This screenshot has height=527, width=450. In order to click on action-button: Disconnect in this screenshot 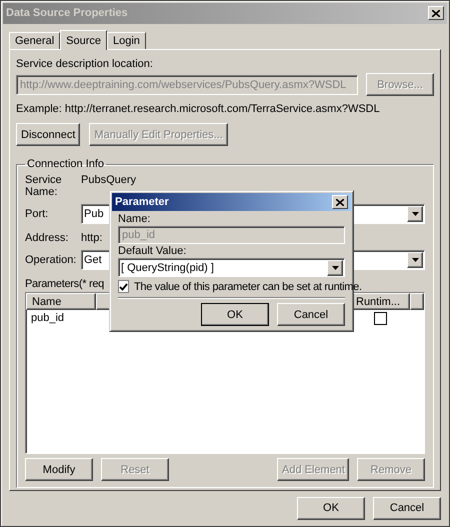, I will do `click(48, 134)`.